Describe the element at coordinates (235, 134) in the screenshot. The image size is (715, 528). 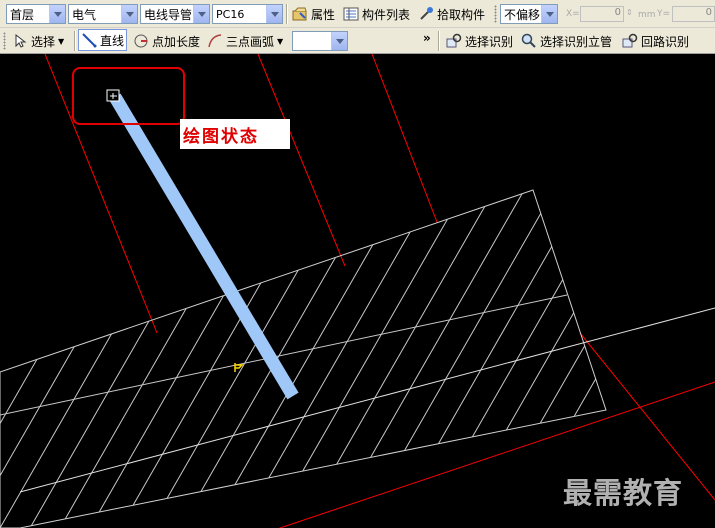
I see `drawing-state-label: 绘图状态` at that location.